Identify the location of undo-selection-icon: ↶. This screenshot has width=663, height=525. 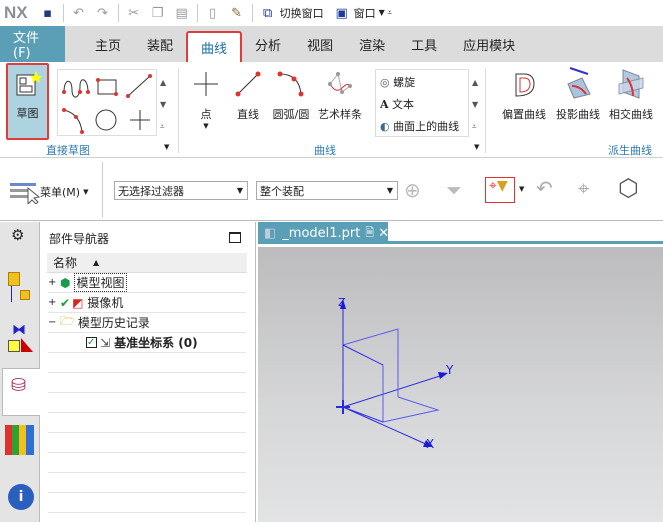
(544, 188).